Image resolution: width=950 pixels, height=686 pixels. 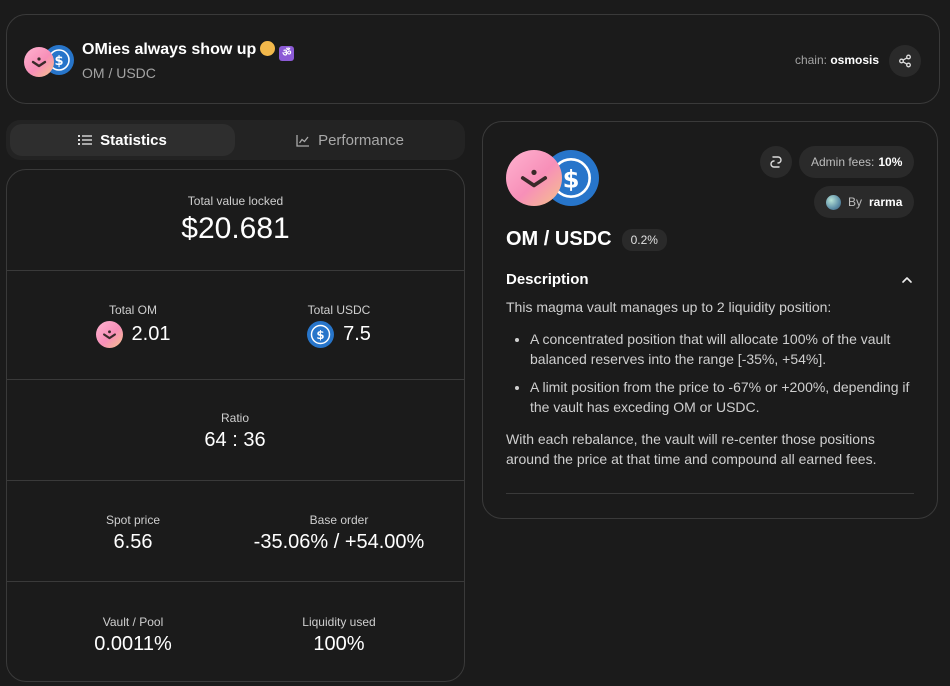 I want to click on stat-tvl: Total value locked $20.681, so click(x=235, y=220).